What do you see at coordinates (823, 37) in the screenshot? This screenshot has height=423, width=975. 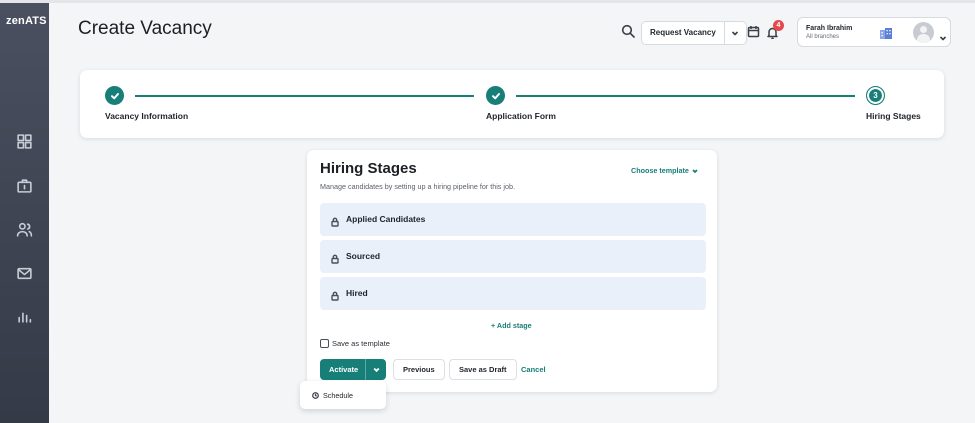 I see `user-branch: All branches` at bounding box center [823, 37].